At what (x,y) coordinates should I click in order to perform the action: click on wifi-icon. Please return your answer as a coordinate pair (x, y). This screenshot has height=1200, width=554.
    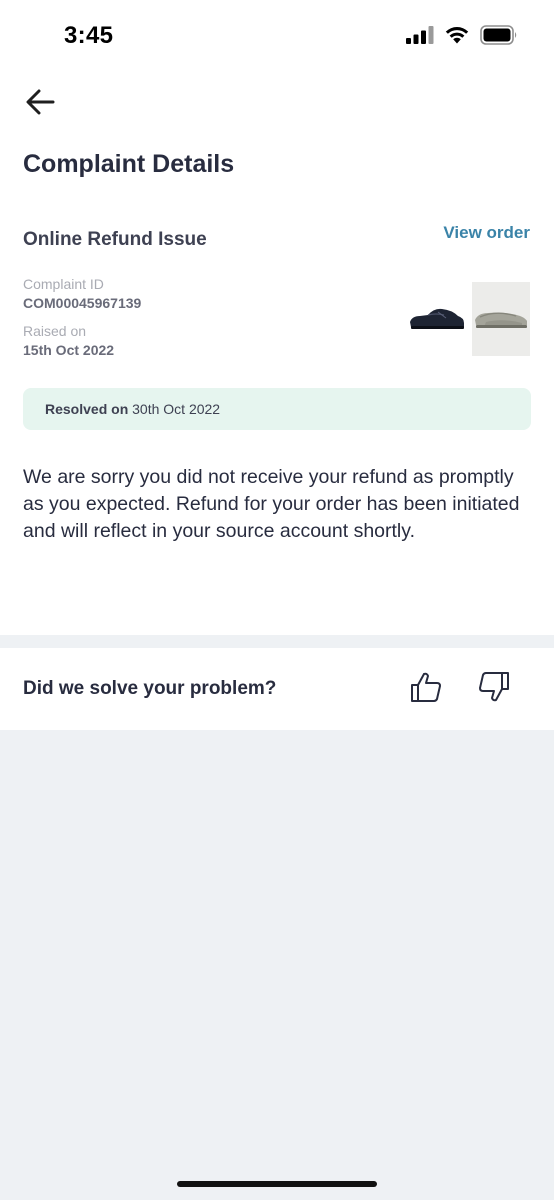
    Looking at the image, I should click on (457, 37).